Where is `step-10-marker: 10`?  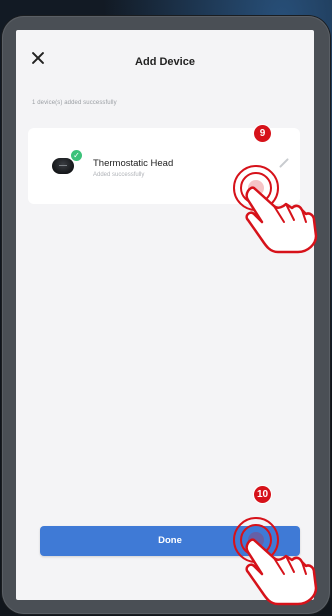
step-10-marker: 10 is located at coordinates (262, 494).